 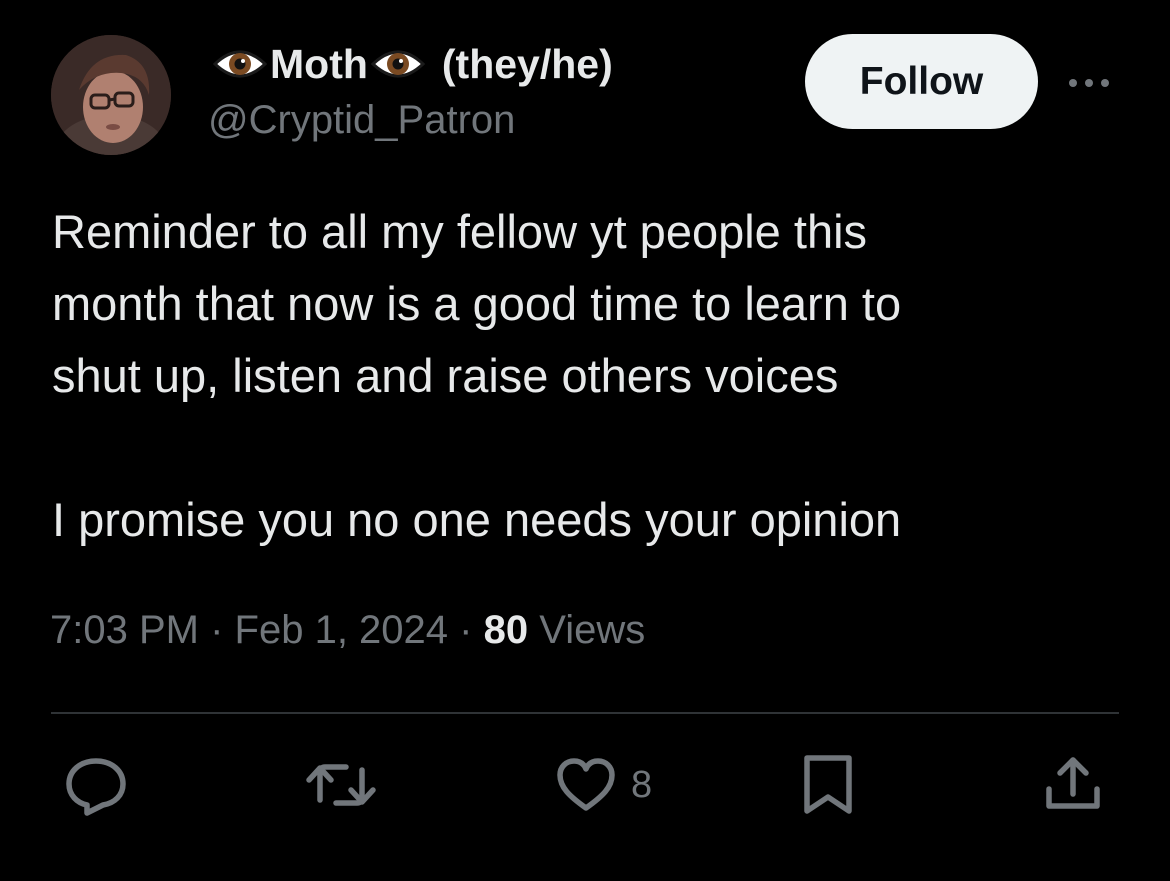 I want to click on divider, so click(x=585, y=713).